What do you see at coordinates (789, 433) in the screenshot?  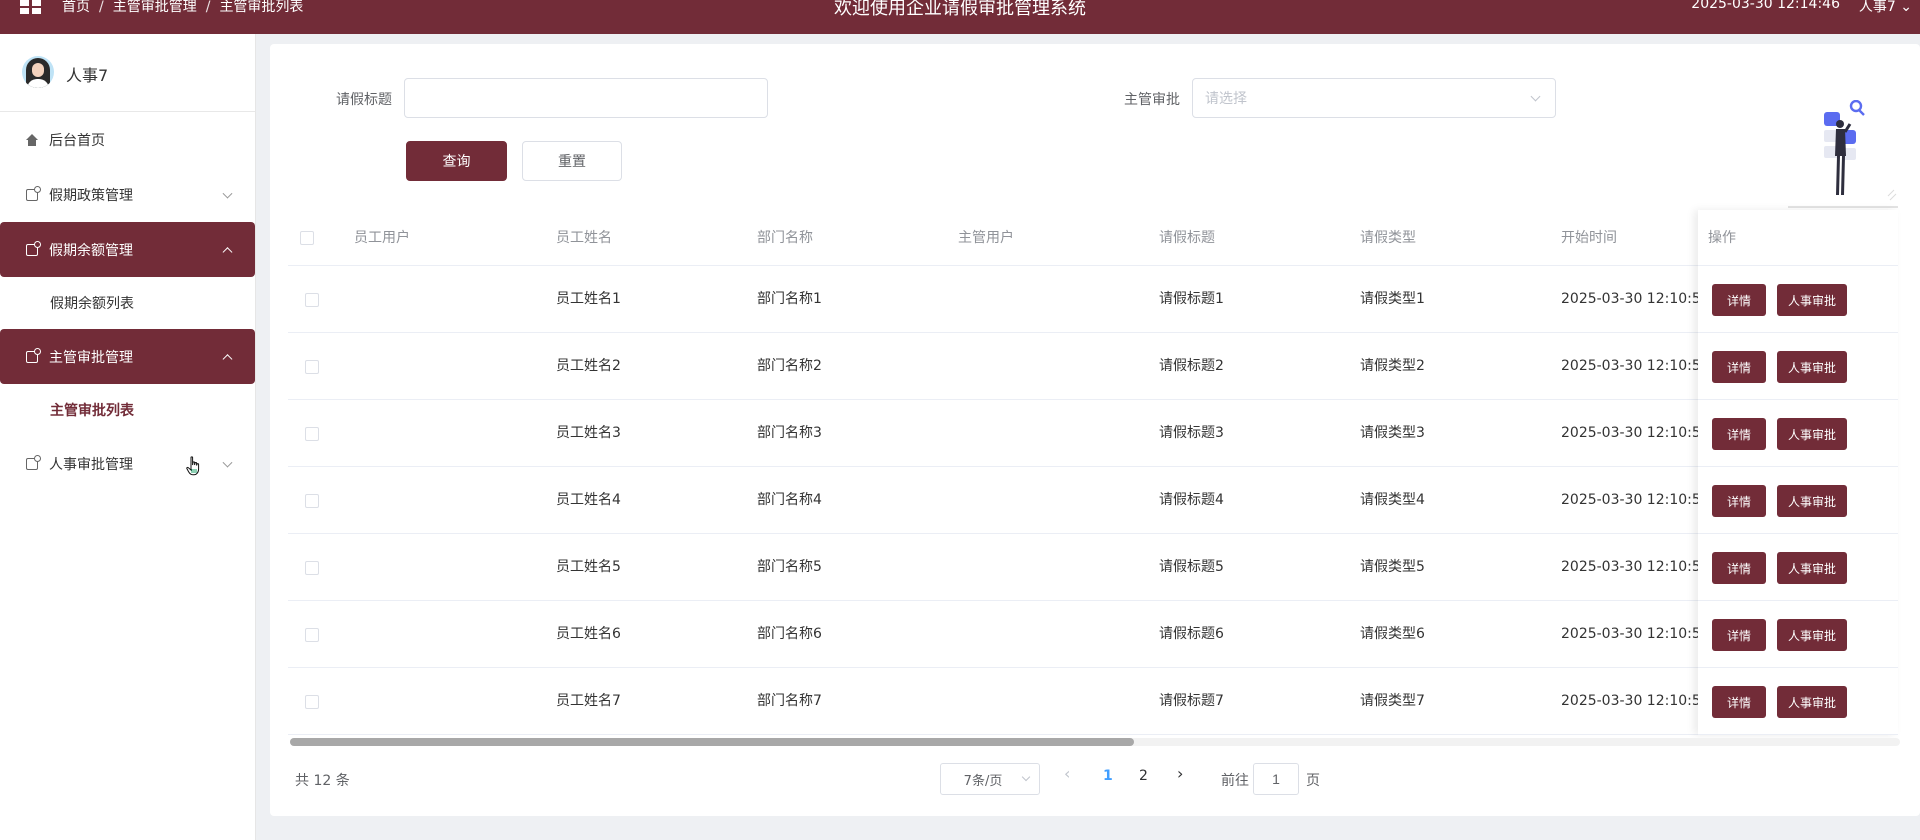 I see `table-cell-dept: 部门名称3` at bounding box center [789, 433].